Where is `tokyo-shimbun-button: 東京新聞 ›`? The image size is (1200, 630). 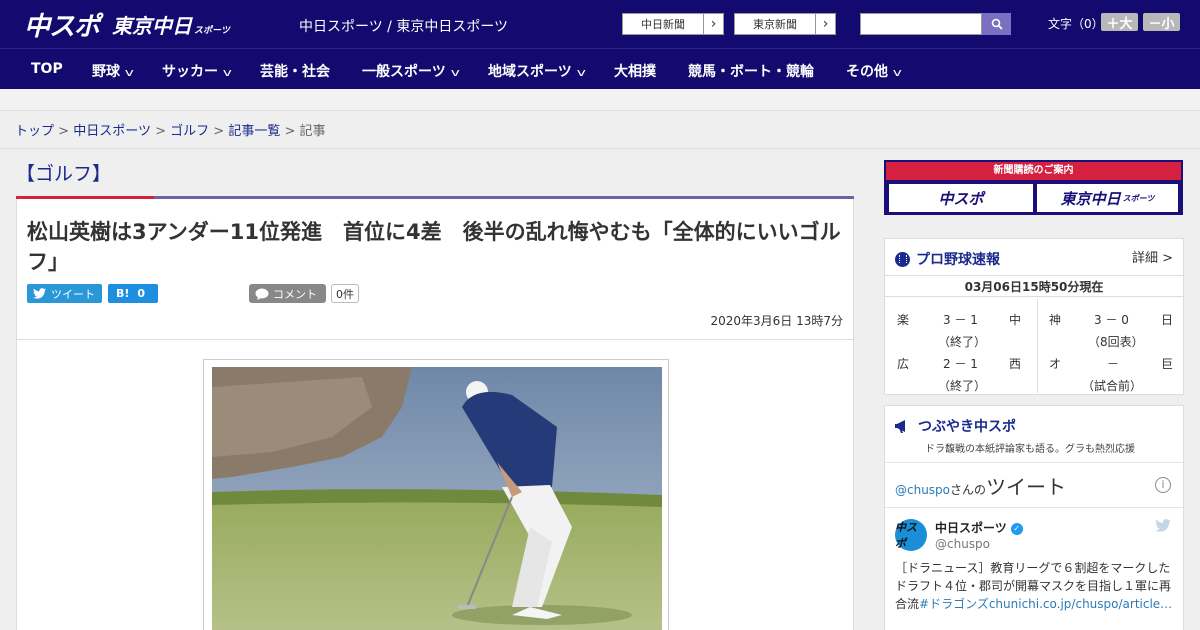 tokyo-shimbun-button: 東京新聞 › is located at coordinates (785, 24).